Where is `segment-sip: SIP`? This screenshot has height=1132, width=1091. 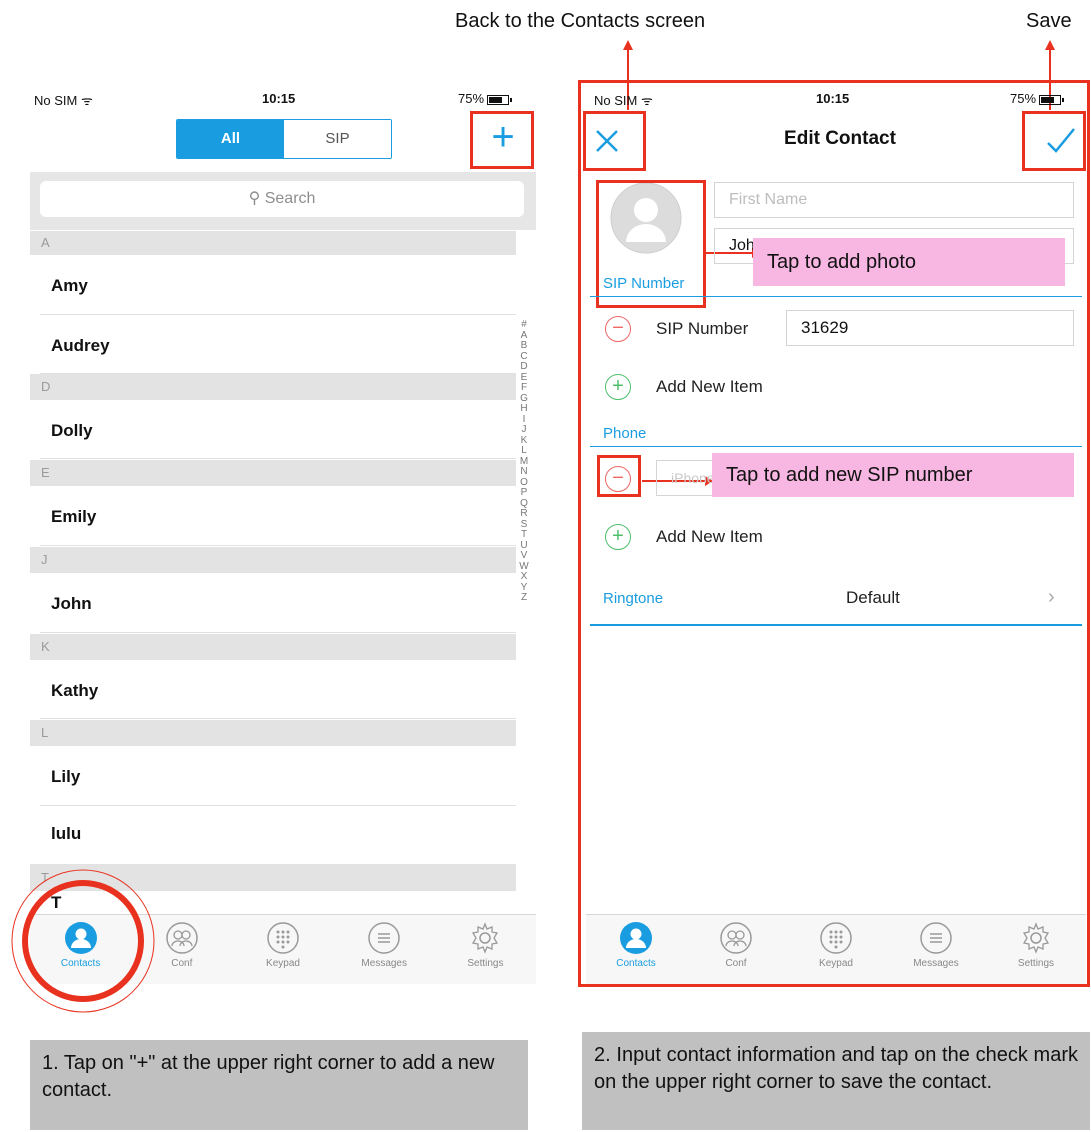 segment-sip: SIP is located at coordinates (337, 139).